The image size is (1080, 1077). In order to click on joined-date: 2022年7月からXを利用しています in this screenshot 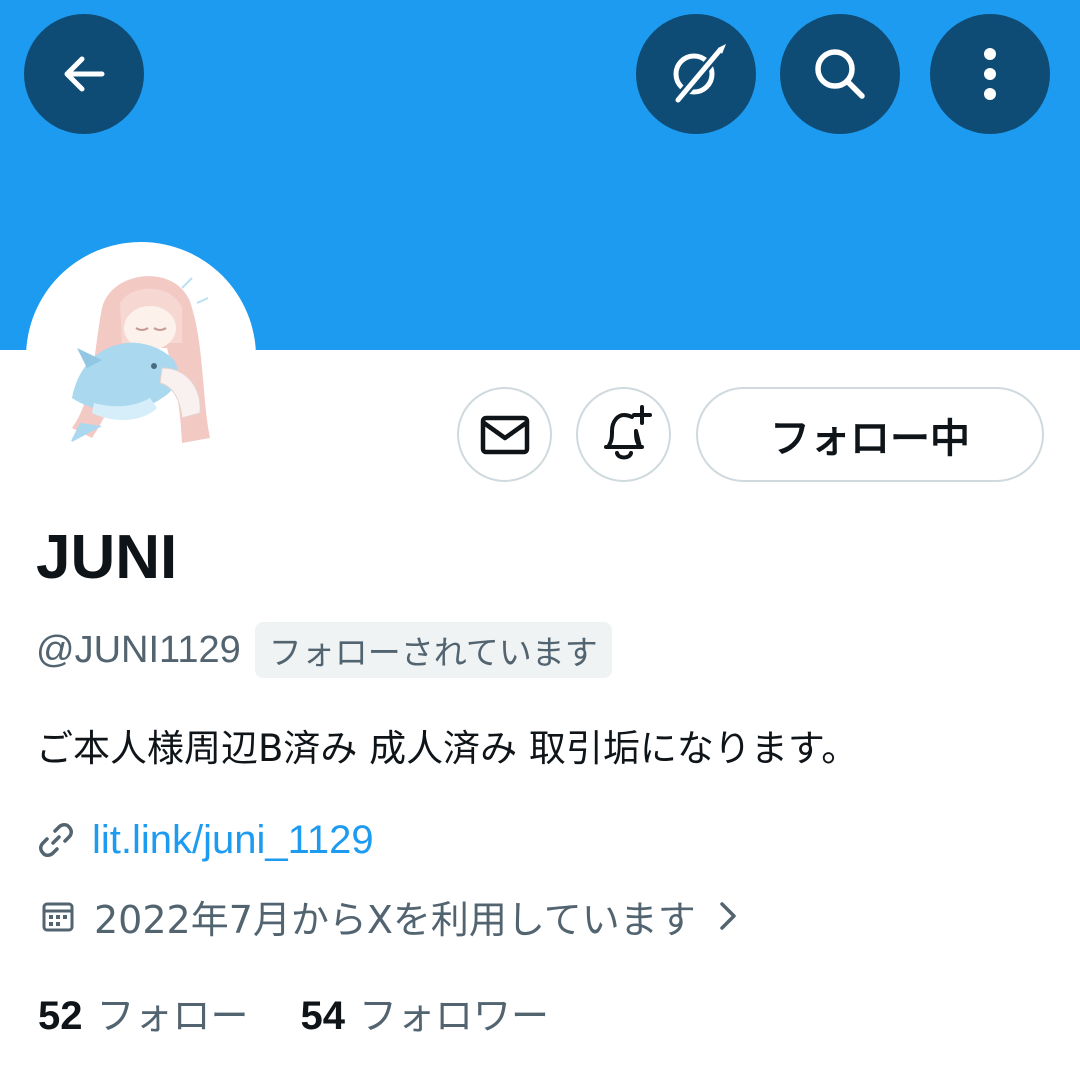, I will do `click(395, 919)`.